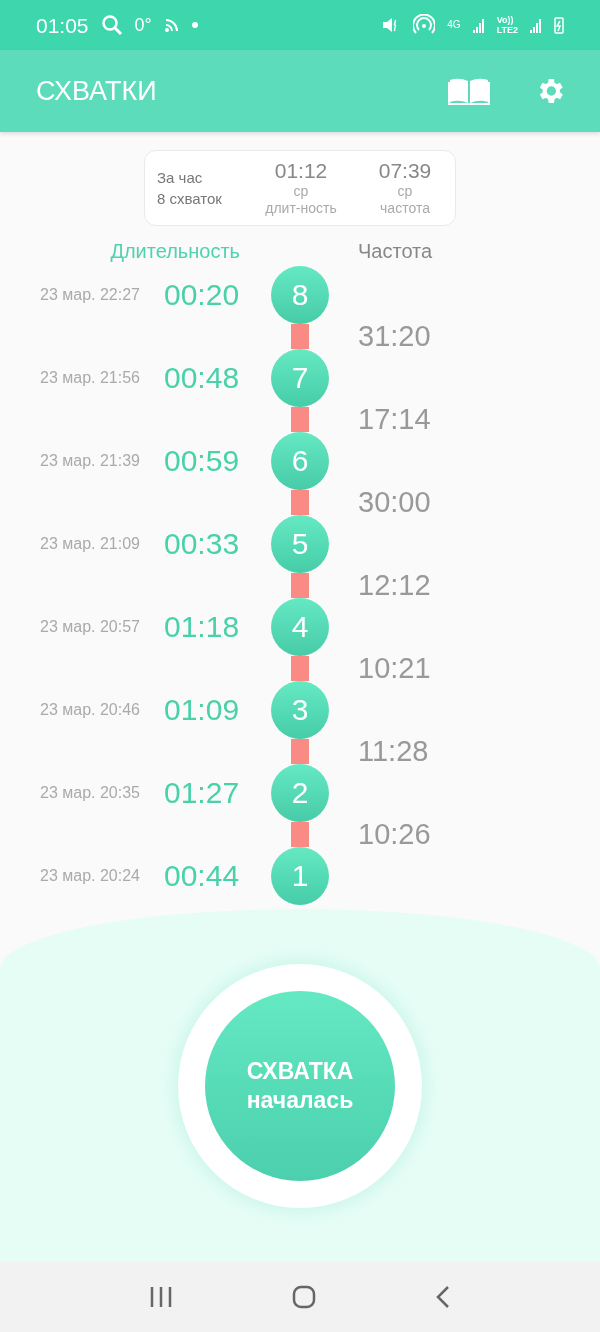  Describe the element at coordinates (180, 177) in the screenshot. I see `period-label: За час` at that location.